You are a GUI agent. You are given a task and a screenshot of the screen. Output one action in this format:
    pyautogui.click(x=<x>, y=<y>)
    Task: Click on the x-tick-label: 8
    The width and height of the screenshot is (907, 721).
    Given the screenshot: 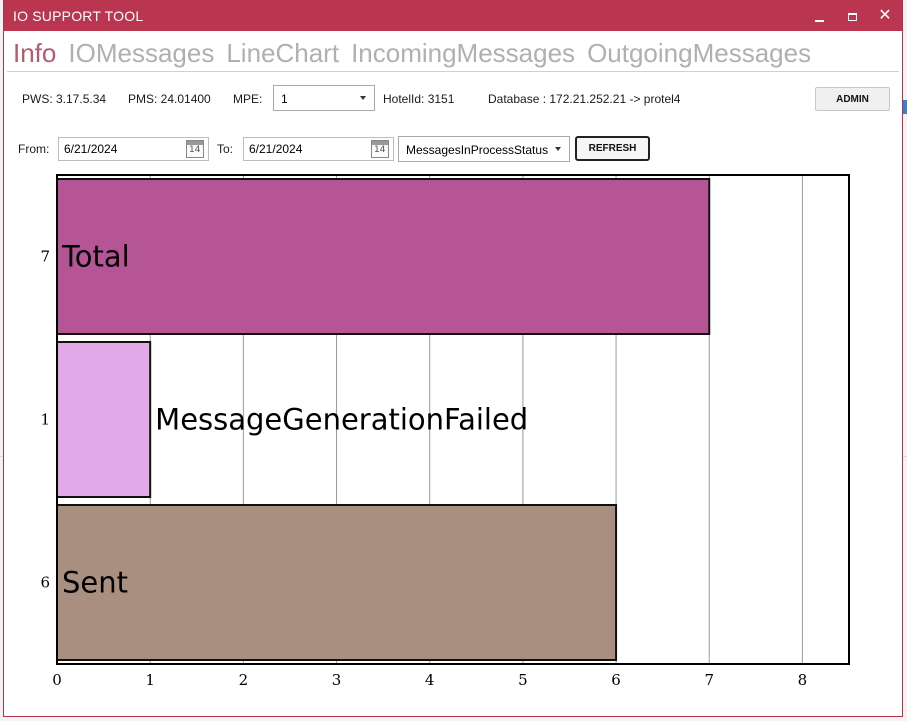 What is the action you would take?
    pyautogui.click(x=803, y=680)
    